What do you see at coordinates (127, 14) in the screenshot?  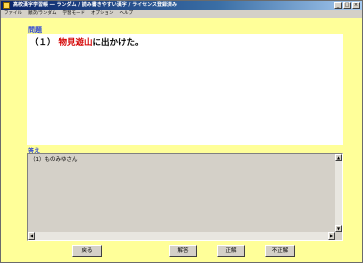 I see `menu-help: ヘルプ` at bounding box center [127, 14].